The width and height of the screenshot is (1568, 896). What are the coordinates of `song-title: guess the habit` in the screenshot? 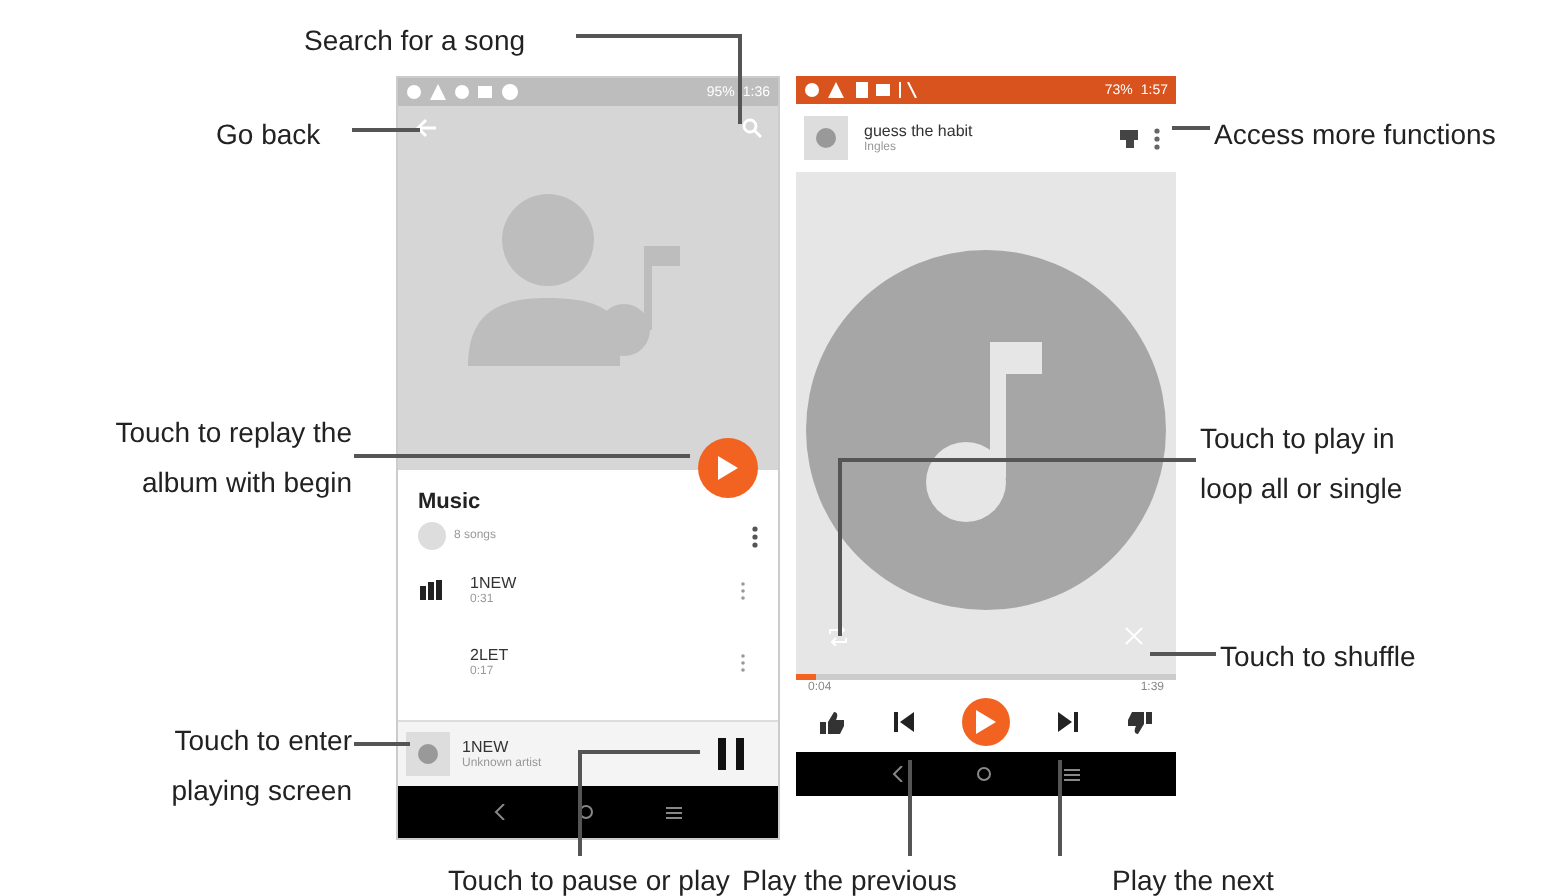 It's located at (918, 131).